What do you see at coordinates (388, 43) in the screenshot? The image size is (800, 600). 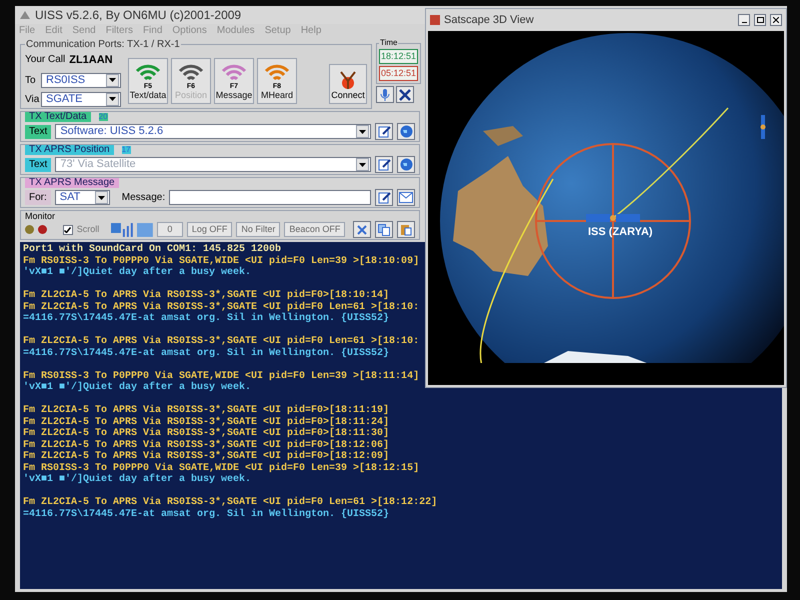 I see `group-legend: Time` at bounding box center [388, 43].